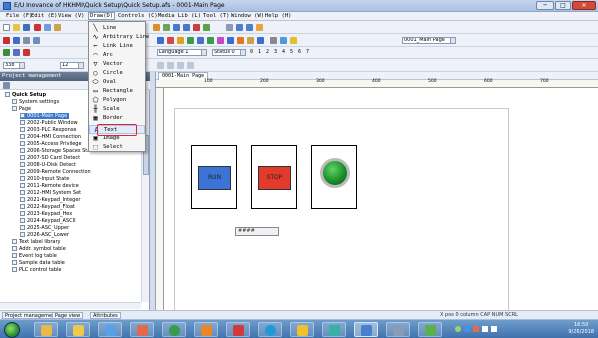 This screenshot has width=598, height=338. I want to click on tree-item: Page, so click(21, 109).